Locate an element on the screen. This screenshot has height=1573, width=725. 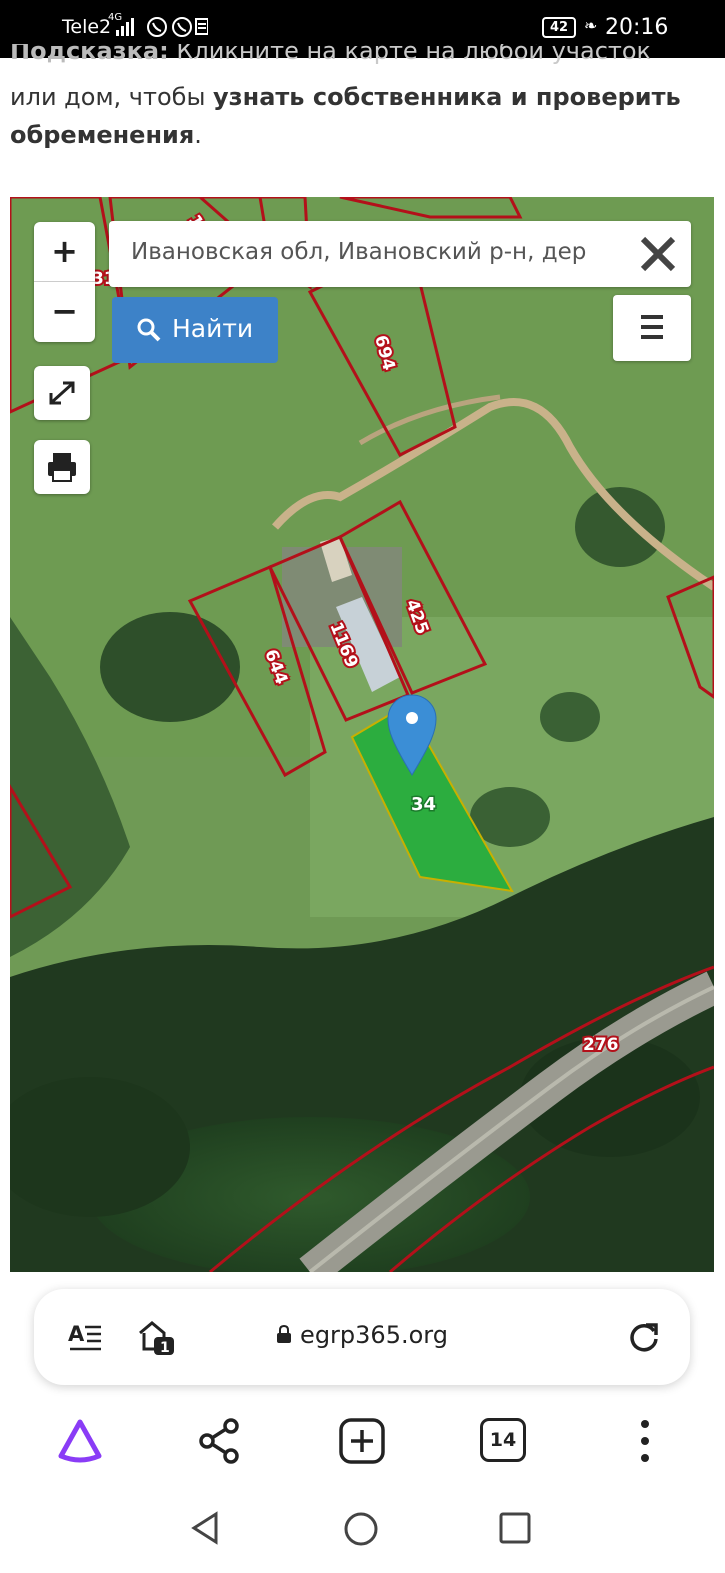
signal-icon is located at coordinates (162, 27).